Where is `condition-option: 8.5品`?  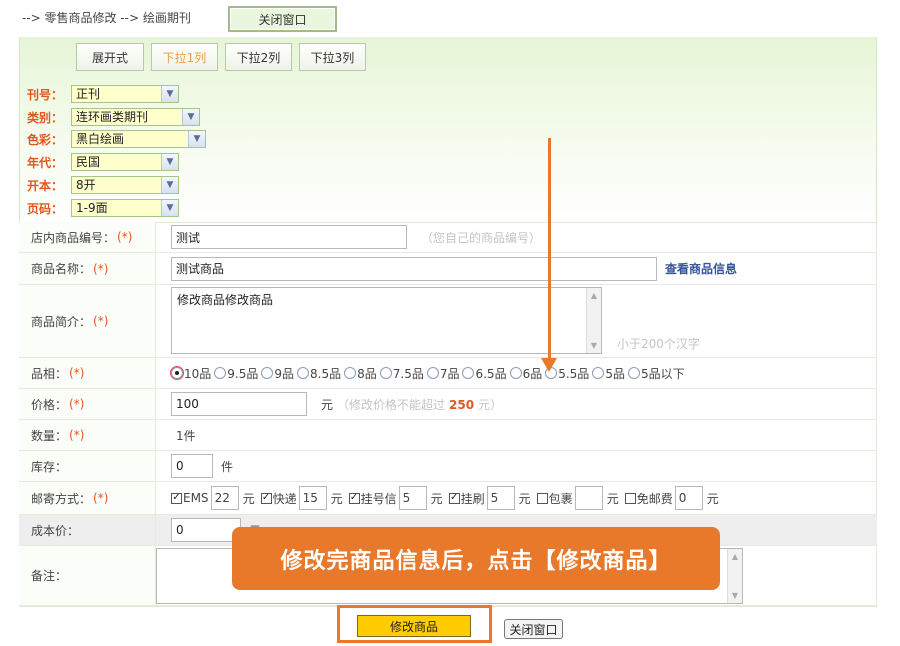
condition-option: 8.5品 is located at coordinates (319, 373).